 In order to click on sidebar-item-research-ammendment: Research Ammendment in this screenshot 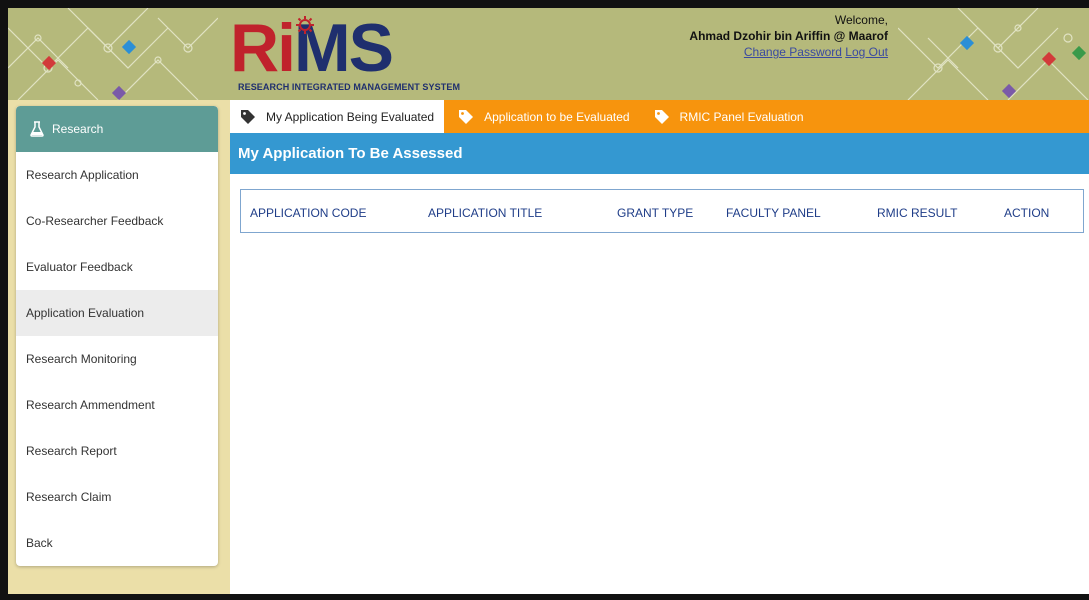, I will do `click(117, 405)`.